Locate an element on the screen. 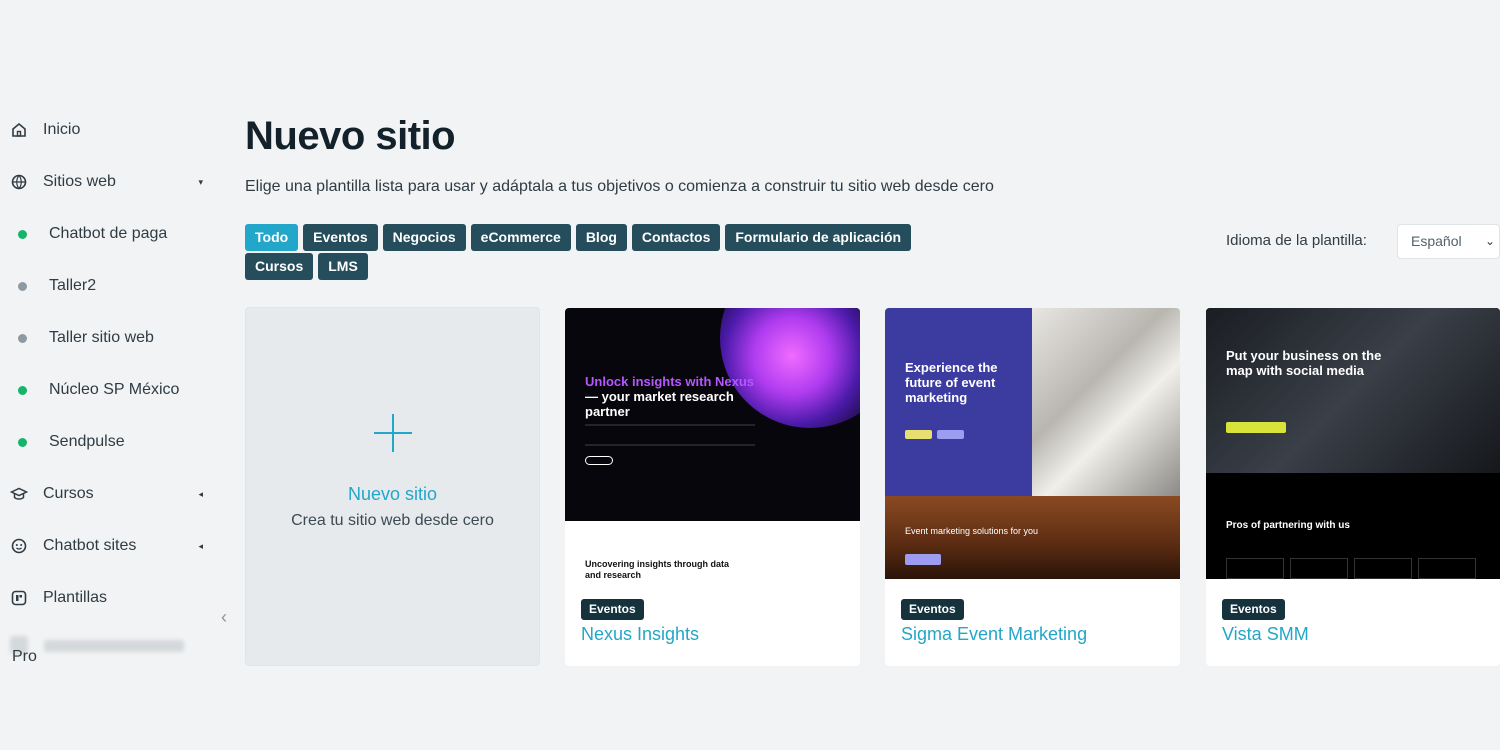  filter-chip-formulario: Formulario de aplicación is located at coordinates (818, 237).